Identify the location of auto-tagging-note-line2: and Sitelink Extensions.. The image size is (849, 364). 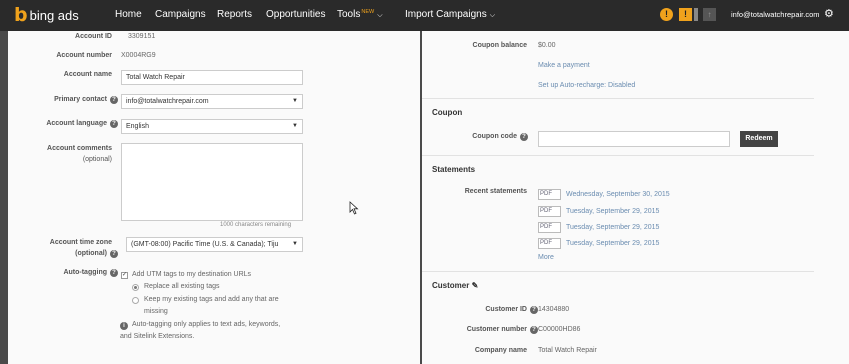
(157, 336).